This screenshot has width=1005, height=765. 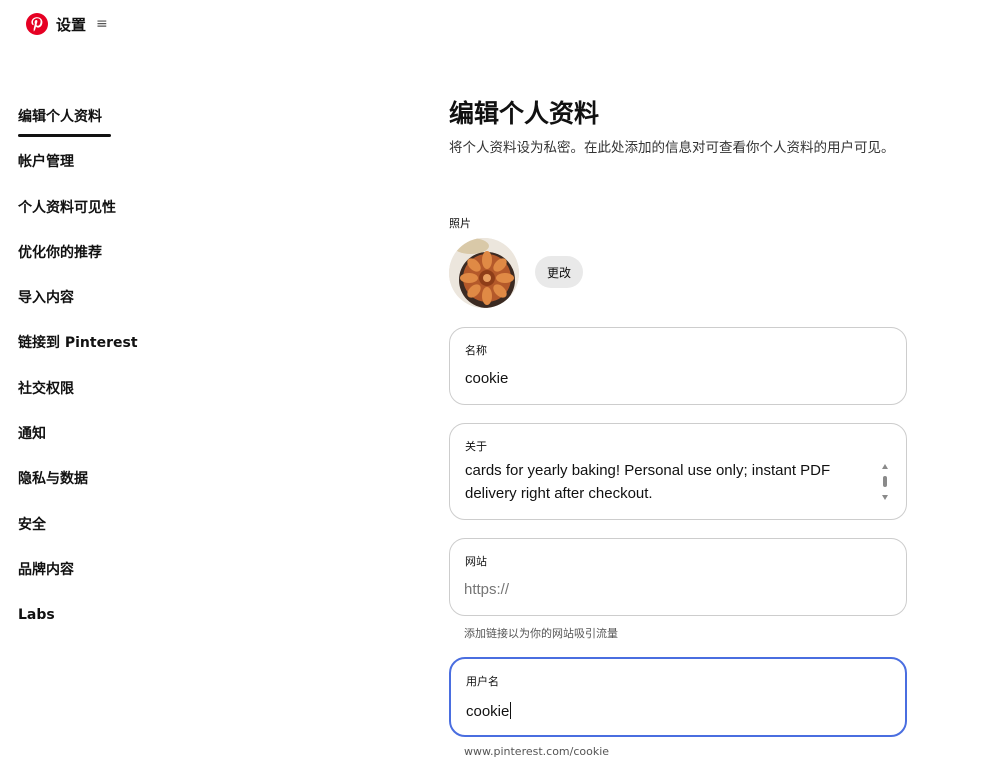 I want to click on change-photo-button: 更改, so click(x=559, y=272).